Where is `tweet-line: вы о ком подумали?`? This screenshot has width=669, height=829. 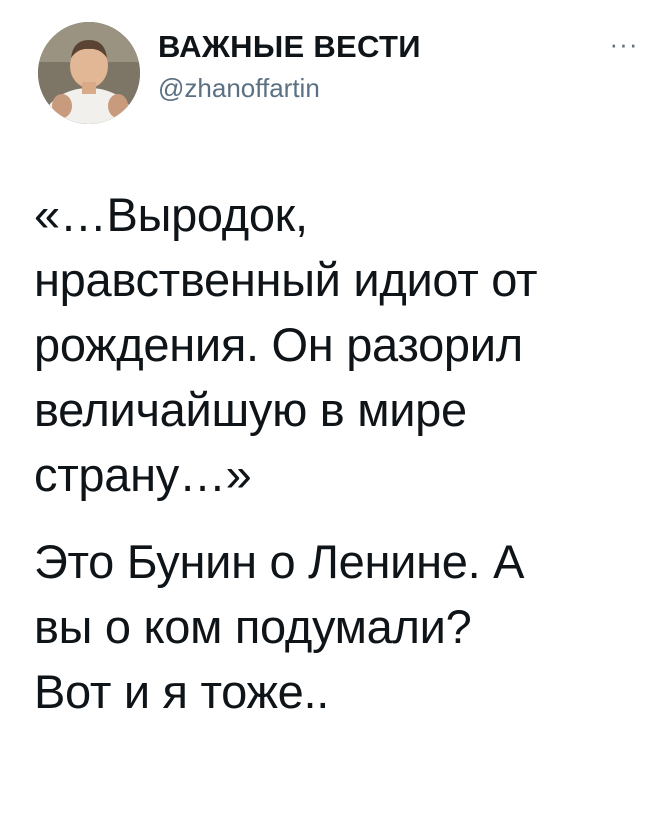
tweet-line: вы о ком подумали? is located at coordinates (253, 626).